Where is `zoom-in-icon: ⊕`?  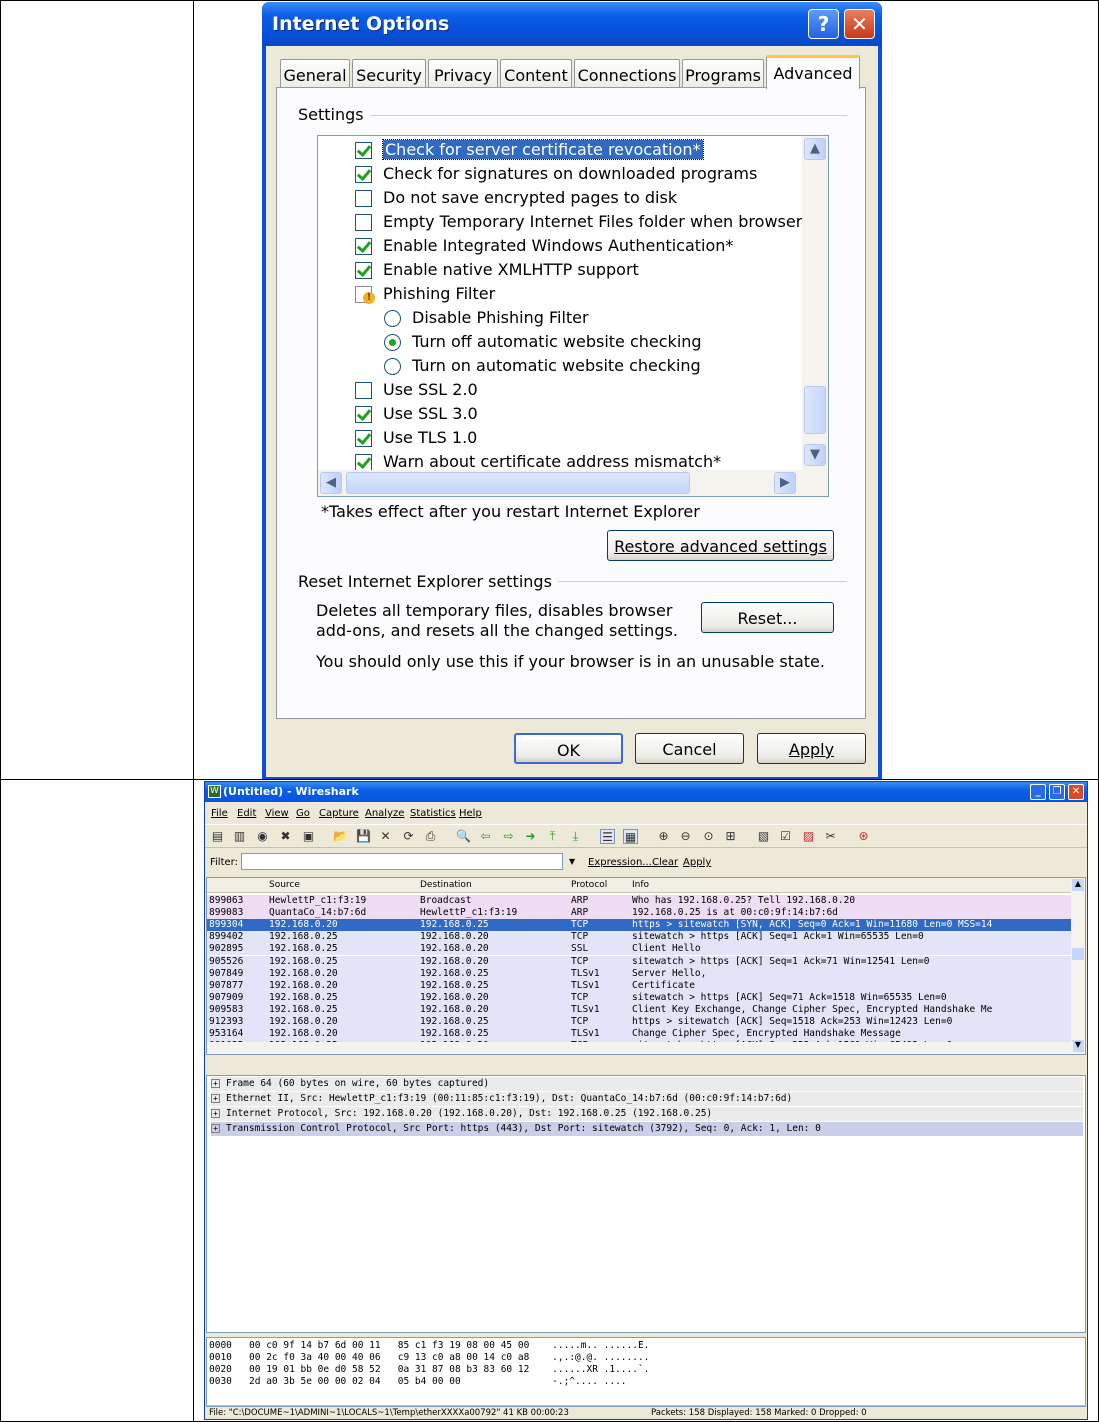 zoom-in-icon: ⊕ is located at coordinates (663, 836).